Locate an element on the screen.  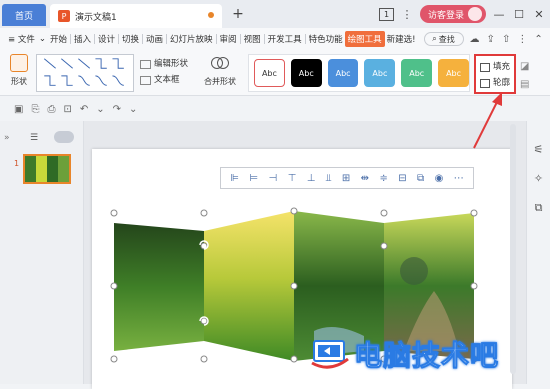
text-box-button: 文本框 is located at coordinates (164, 80).